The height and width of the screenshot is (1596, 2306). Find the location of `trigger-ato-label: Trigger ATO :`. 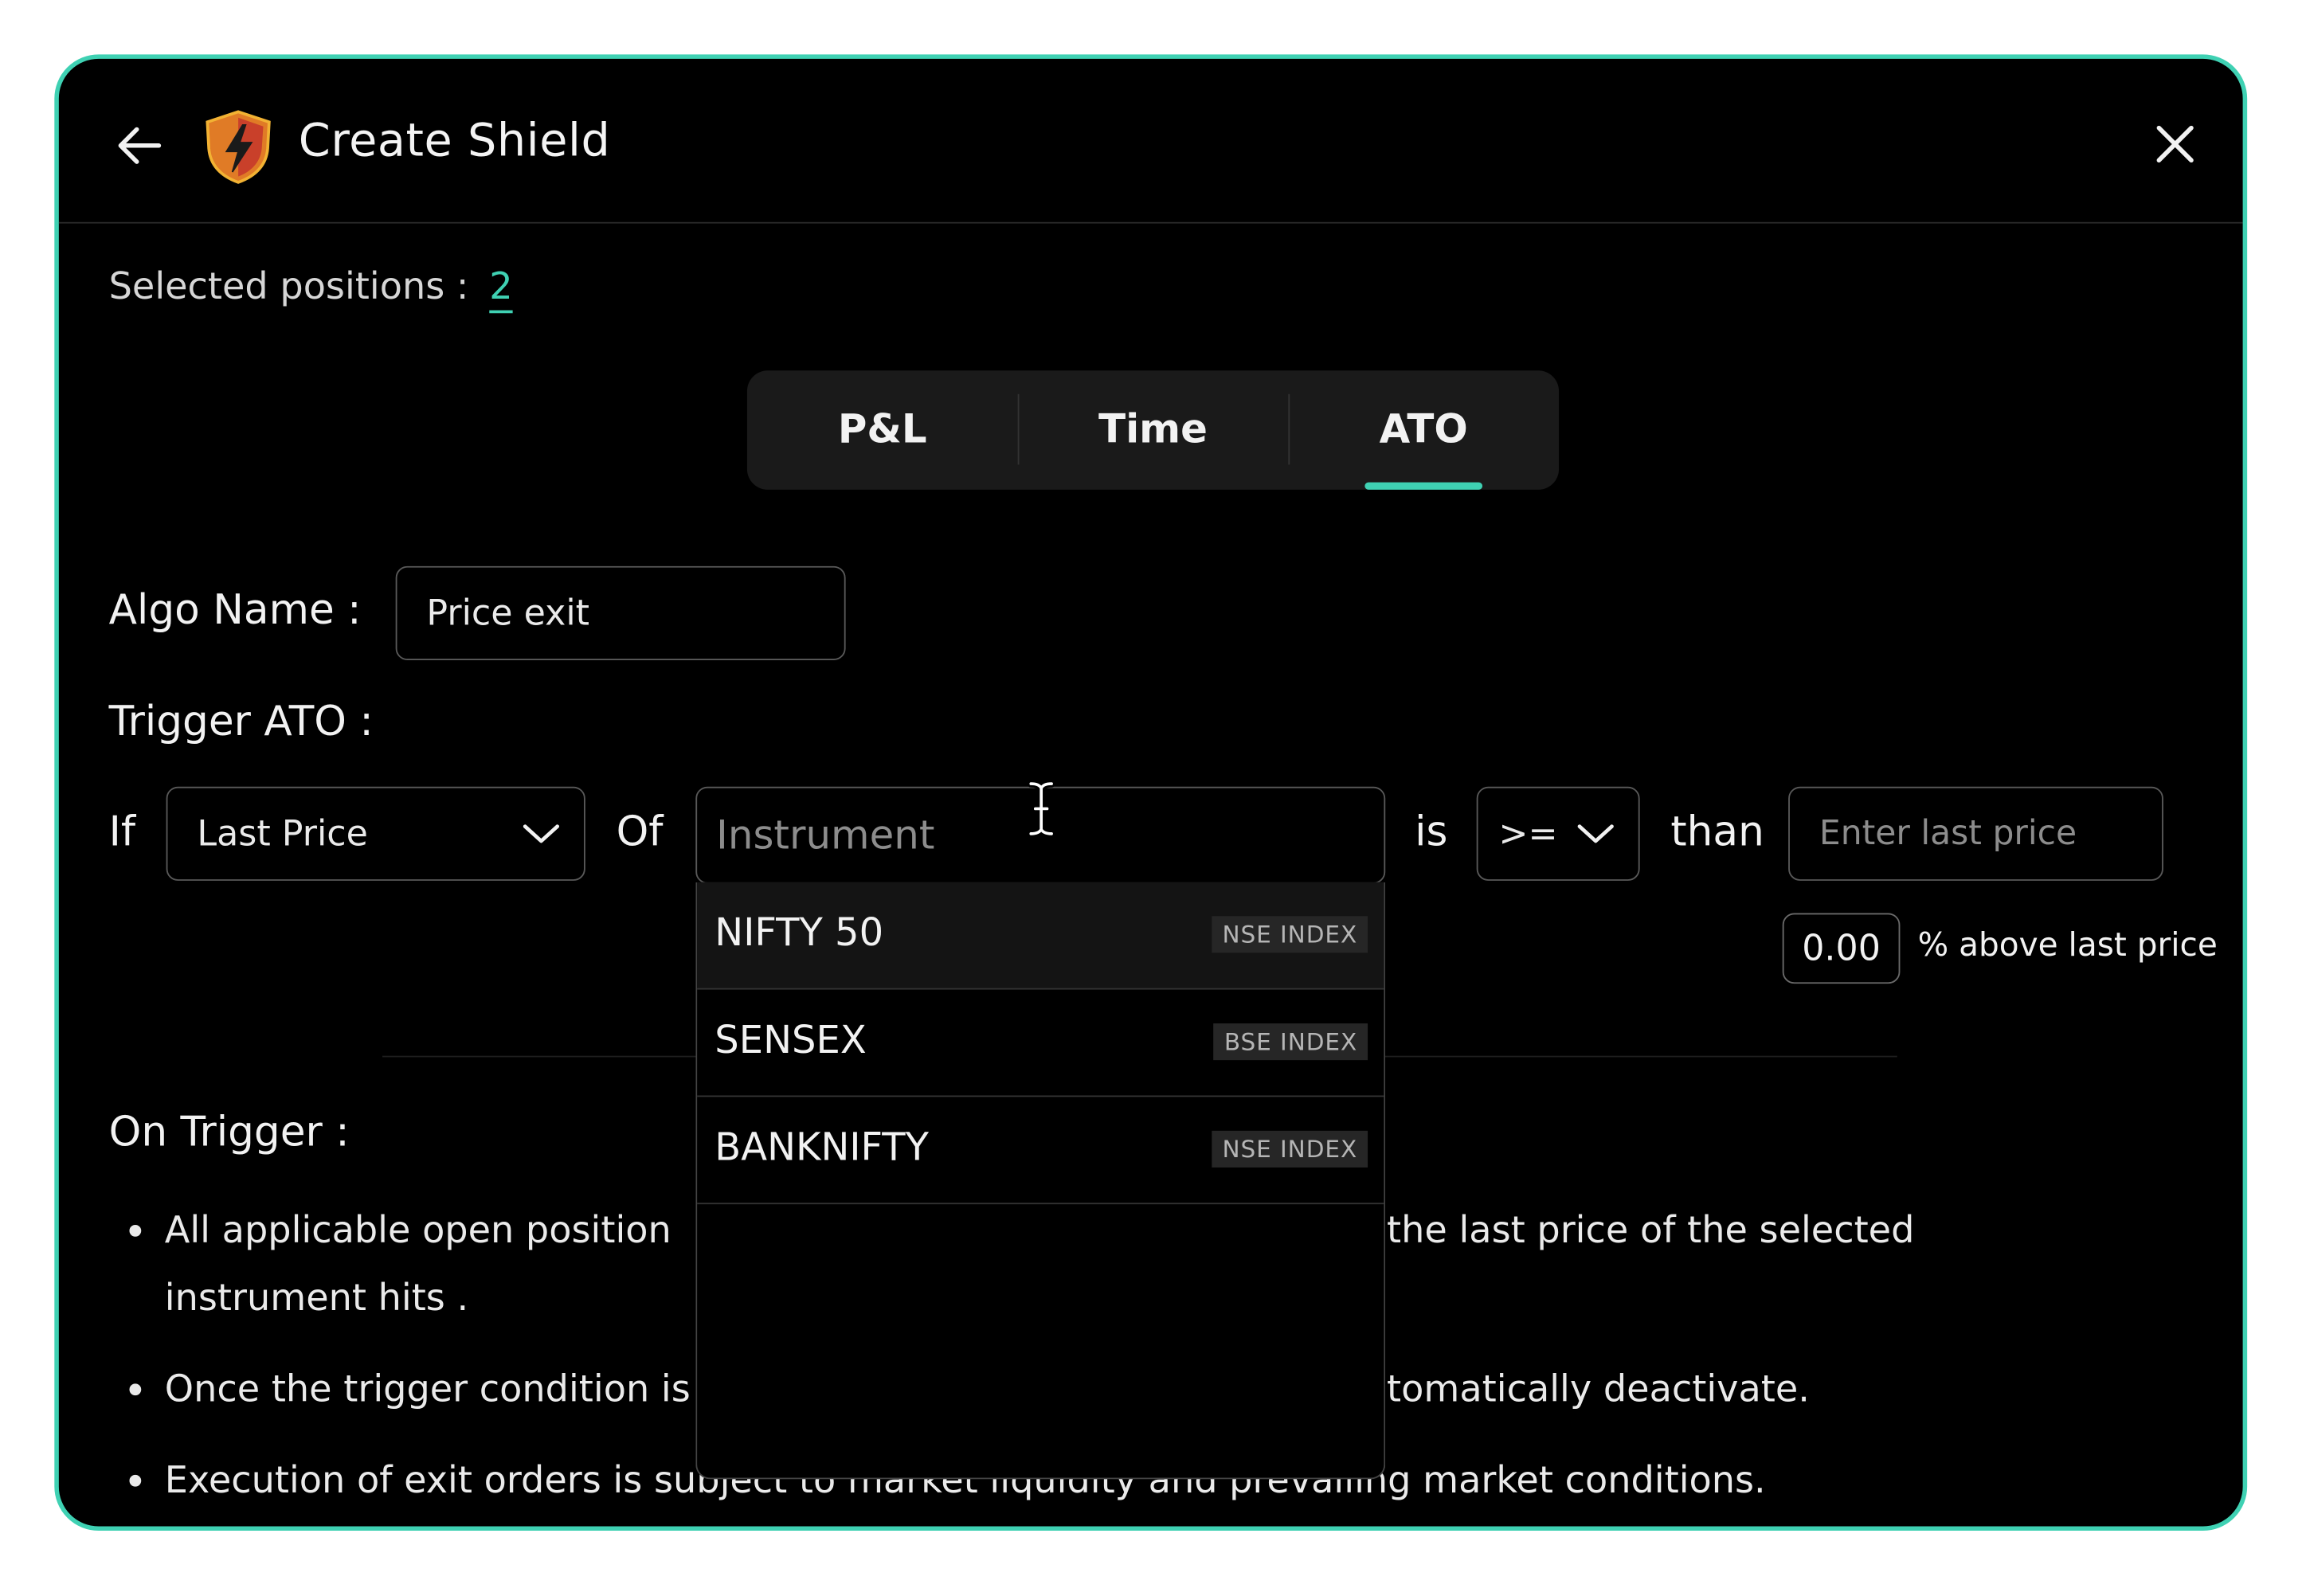

trigger-ato-label: Trigger ATO : is located at coordinates (241, 721).